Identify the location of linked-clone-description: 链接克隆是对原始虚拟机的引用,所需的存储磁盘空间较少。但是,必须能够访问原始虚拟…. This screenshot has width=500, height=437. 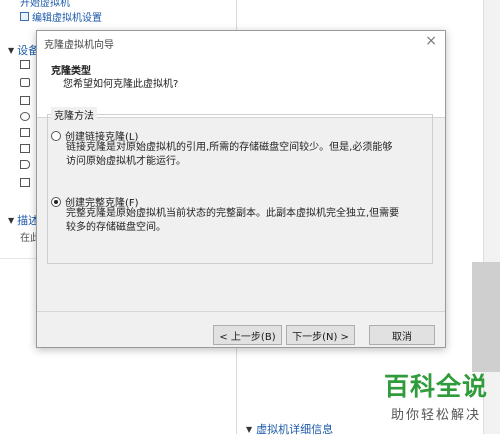
(229, 154).